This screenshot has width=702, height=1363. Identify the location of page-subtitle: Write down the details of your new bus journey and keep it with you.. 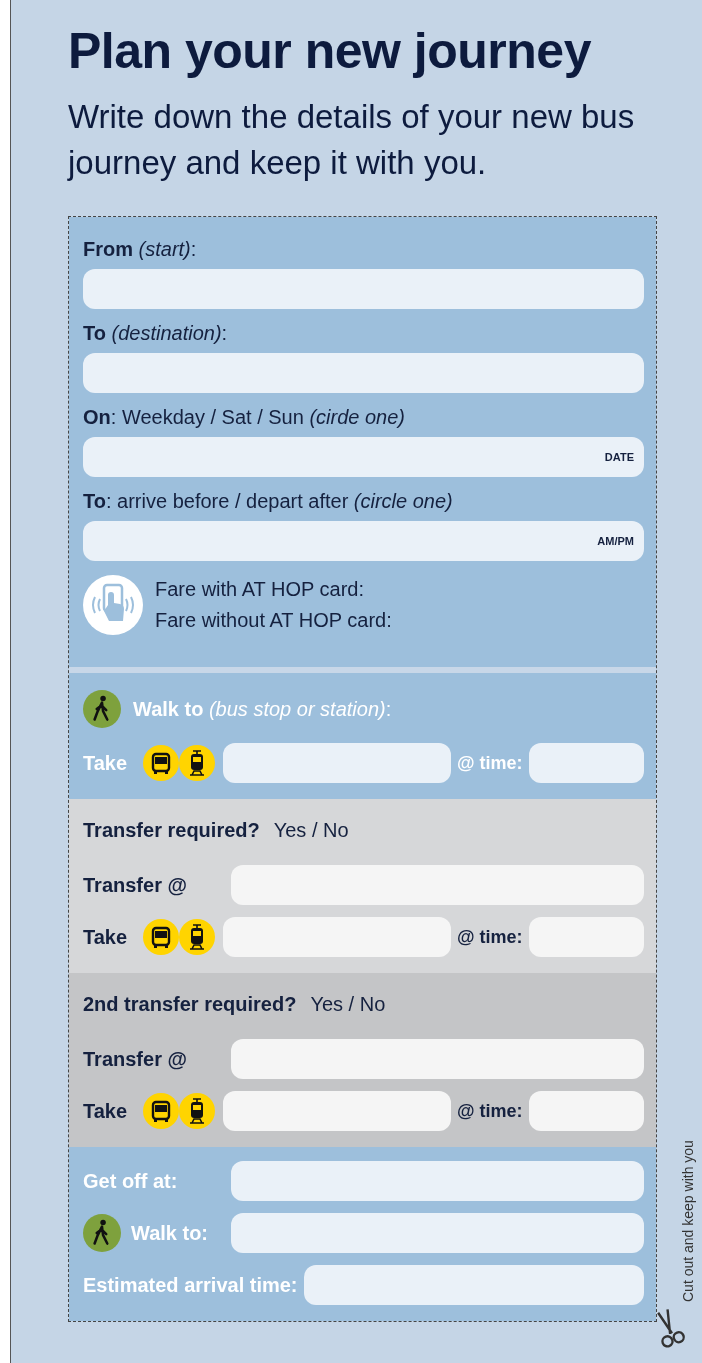
(352, 140).